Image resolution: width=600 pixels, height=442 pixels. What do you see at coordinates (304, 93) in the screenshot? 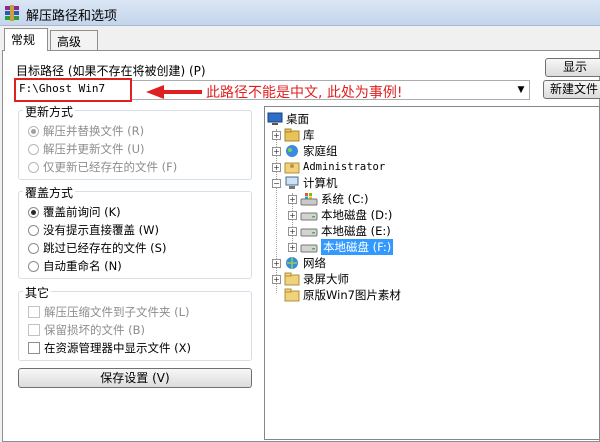
I see `annotation-text: 此路径不能是中文, 此处为事例!` at bounding box center [304, 93].